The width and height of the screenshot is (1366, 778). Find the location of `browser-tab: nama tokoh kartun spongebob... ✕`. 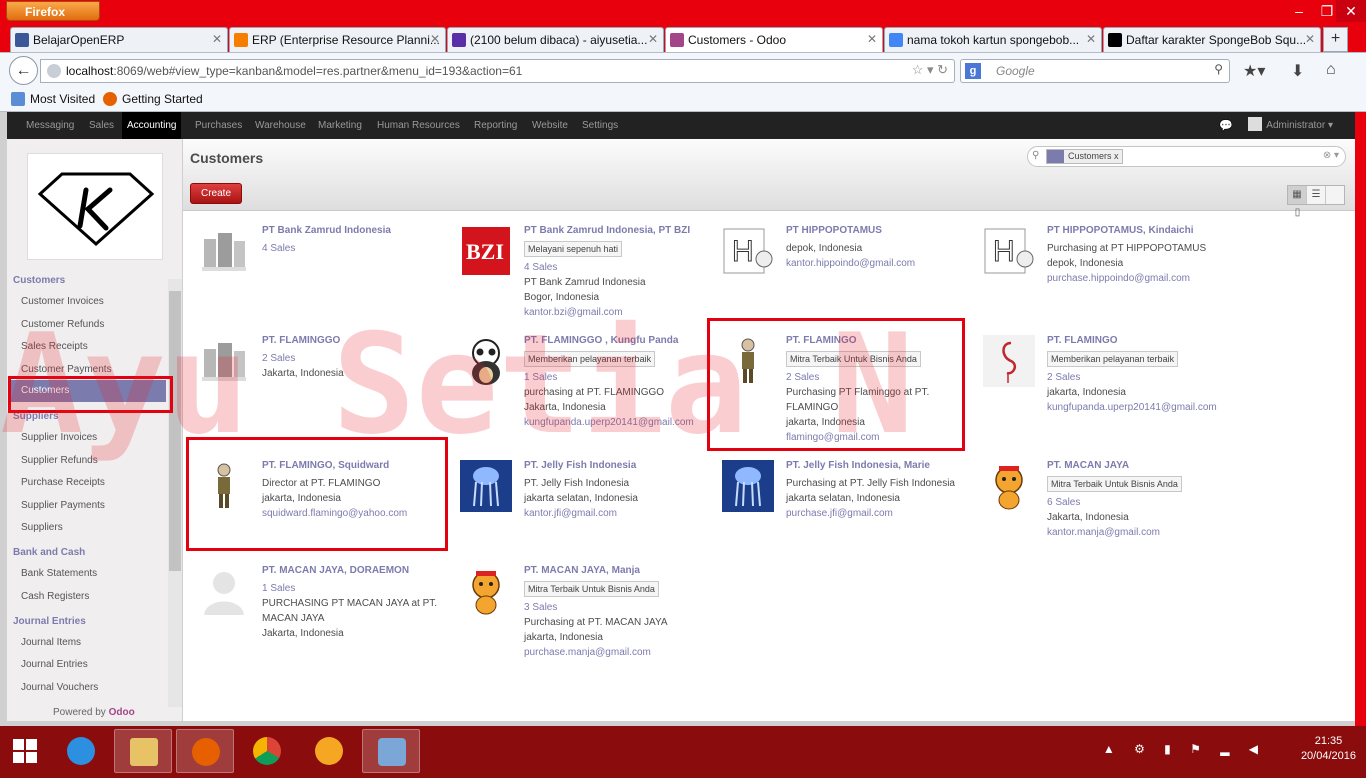

browser-tab: nama tokoh kartun spongebob... ✕ is located at coordinates (993, 39).